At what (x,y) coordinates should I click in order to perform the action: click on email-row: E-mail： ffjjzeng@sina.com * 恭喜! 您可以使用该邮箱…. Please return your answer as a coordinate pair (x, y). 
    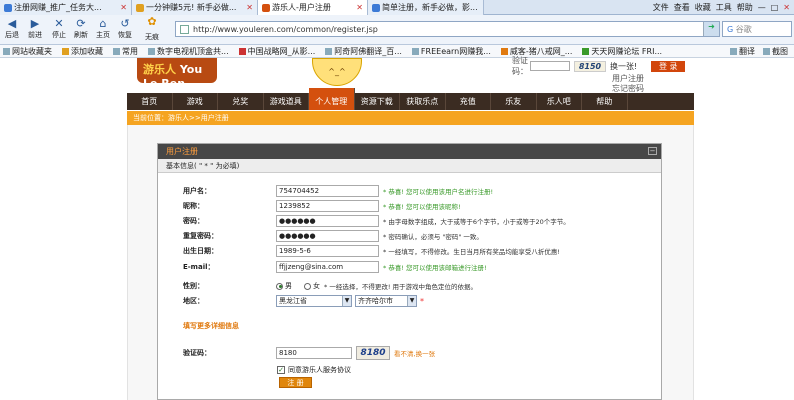
    Looking at the image, I should click on (322, 267).